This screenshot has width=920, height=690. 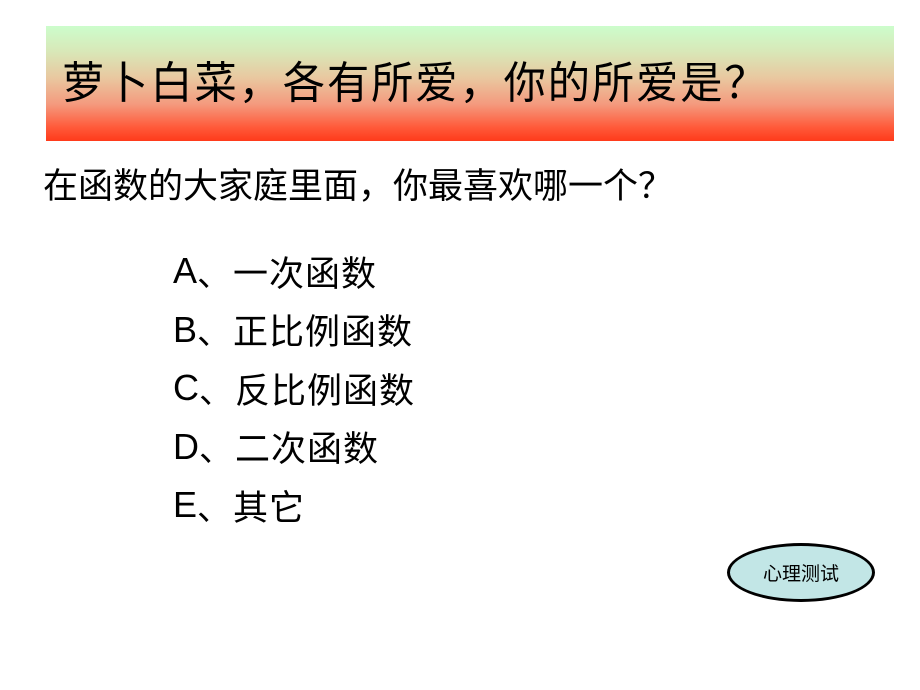 I want to click on option-d: D、二次函数, so click(x=294, y=447).